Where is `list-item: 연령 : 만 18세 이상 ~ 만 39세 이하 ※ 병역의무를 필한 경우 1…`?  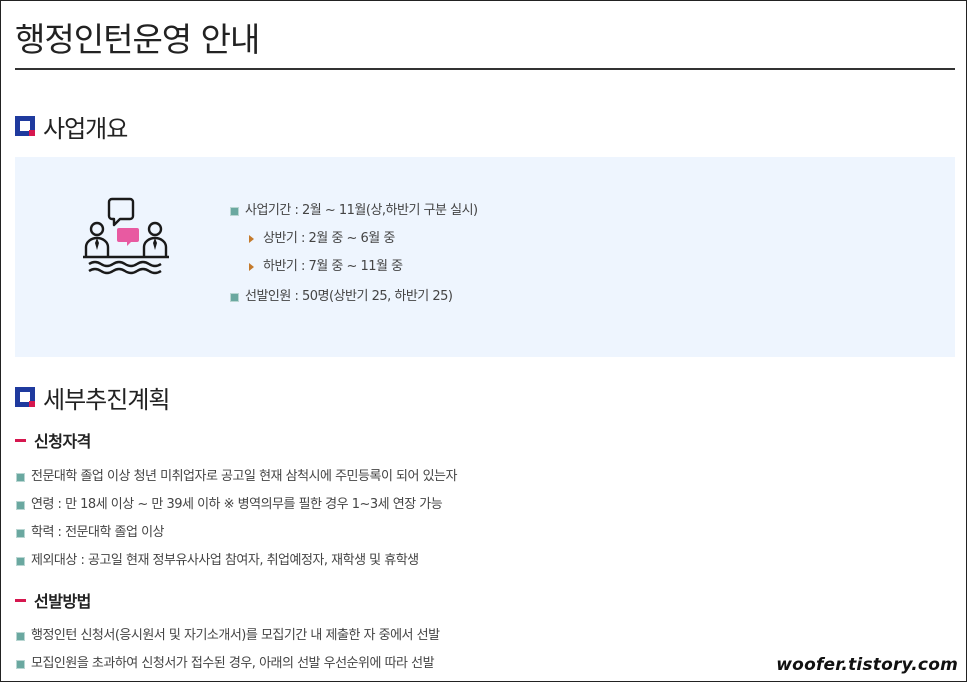 list-item: 연령 : 만 18세 이상 ~ 만 39세 이하 ※ 병역의무를 필한 경우 1… is located at coordinates (236, 505).